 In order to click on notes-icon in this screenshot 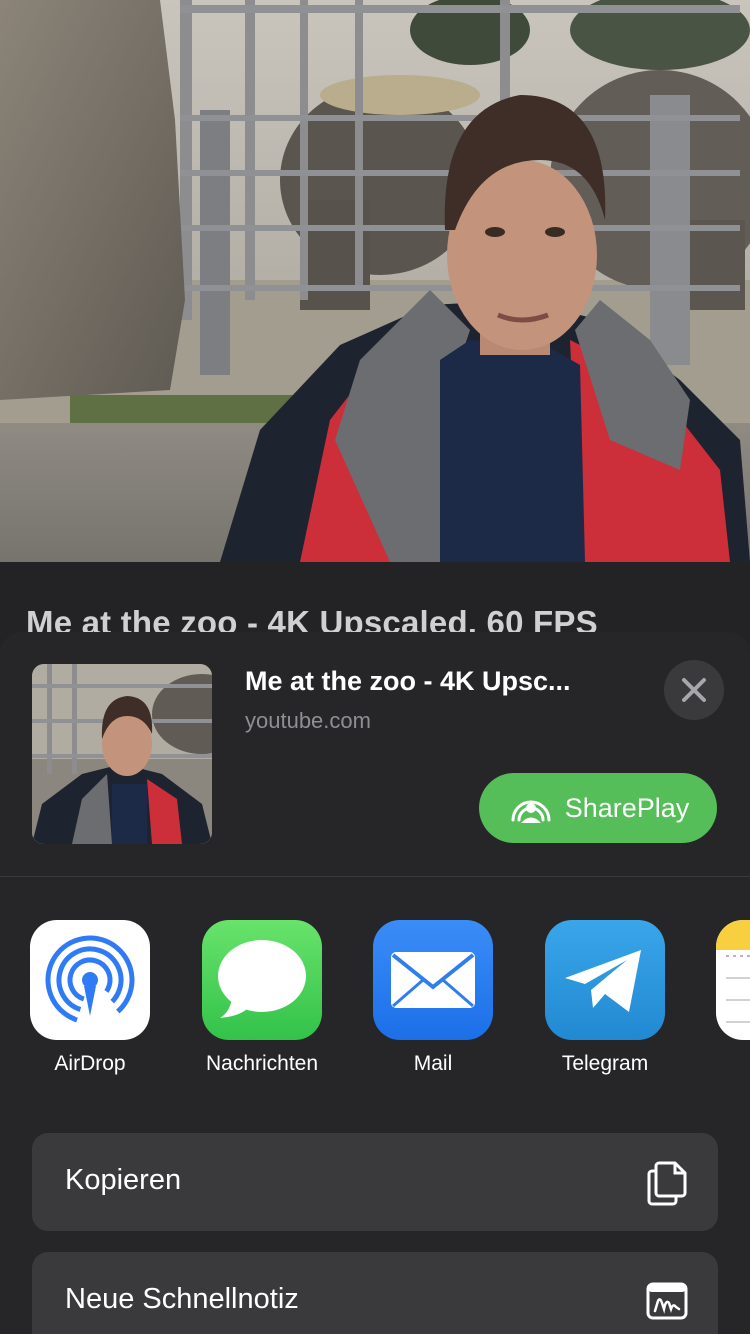, I will do `click(733, 980)`.